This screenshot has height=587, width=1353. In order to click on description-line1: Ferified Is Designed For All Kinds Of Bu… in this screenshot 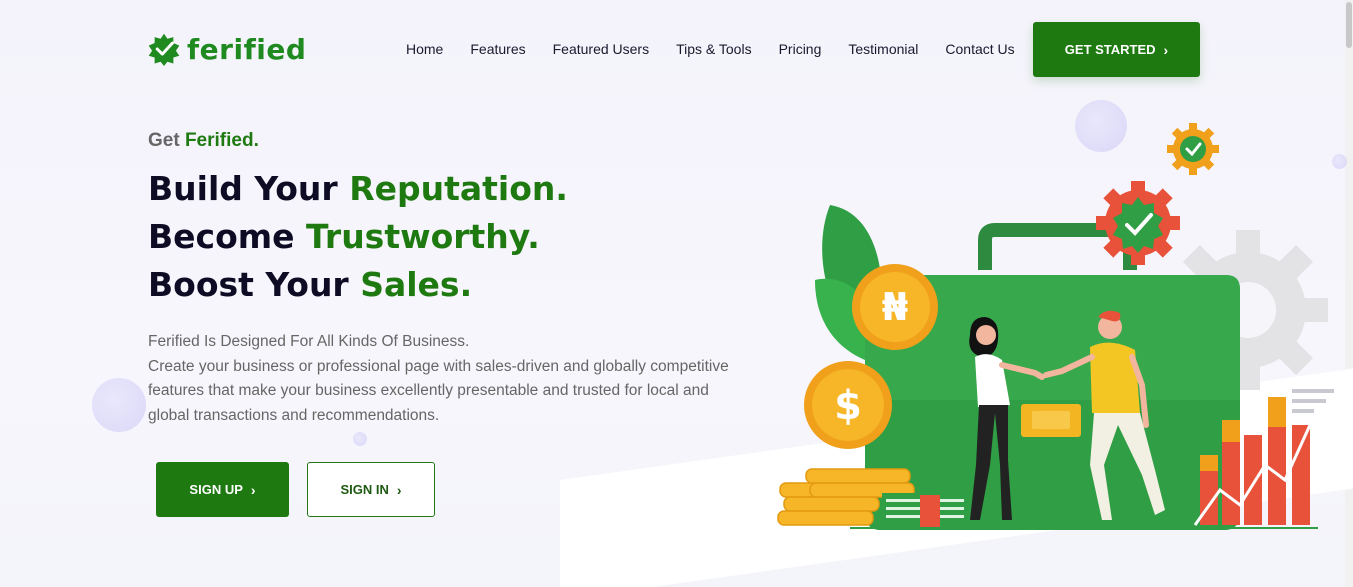, I will do `click(309, 341)`.